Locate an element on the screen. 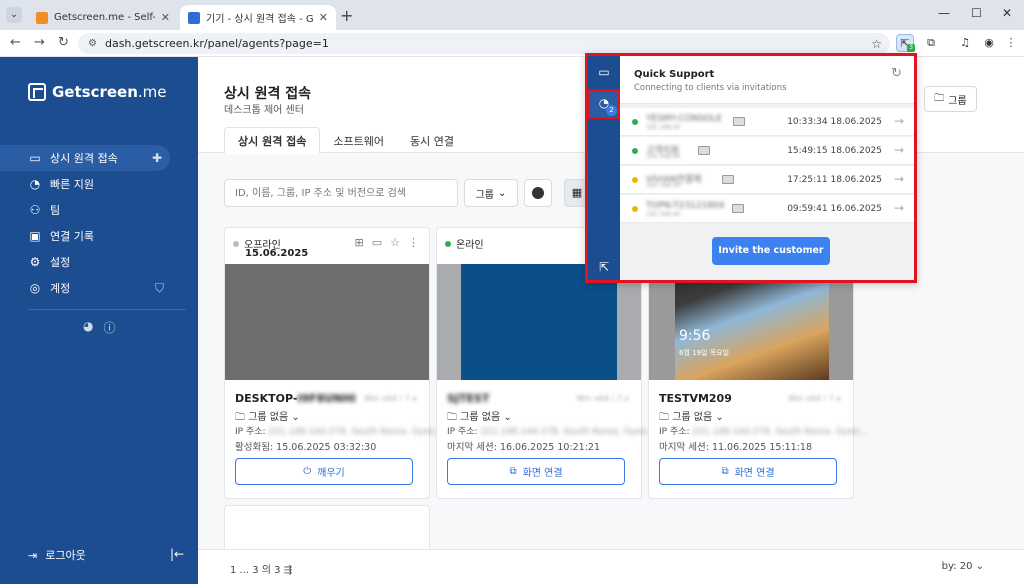  more-icon: ⋮ is located at coordinates (413, 242).